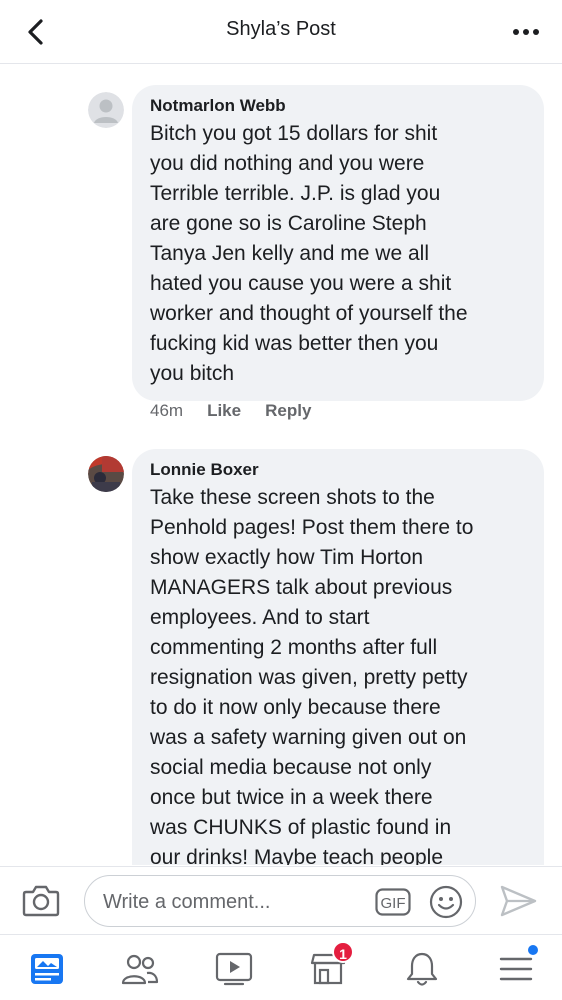 This screenshot has width=562, height=1000. I want to click on menu-icon, so click(516, 969).